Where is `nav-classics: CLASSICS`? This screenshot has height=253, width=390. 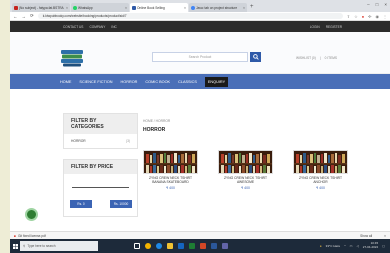 nav-classics: CLASSICS is located at coordinates (187, 82).